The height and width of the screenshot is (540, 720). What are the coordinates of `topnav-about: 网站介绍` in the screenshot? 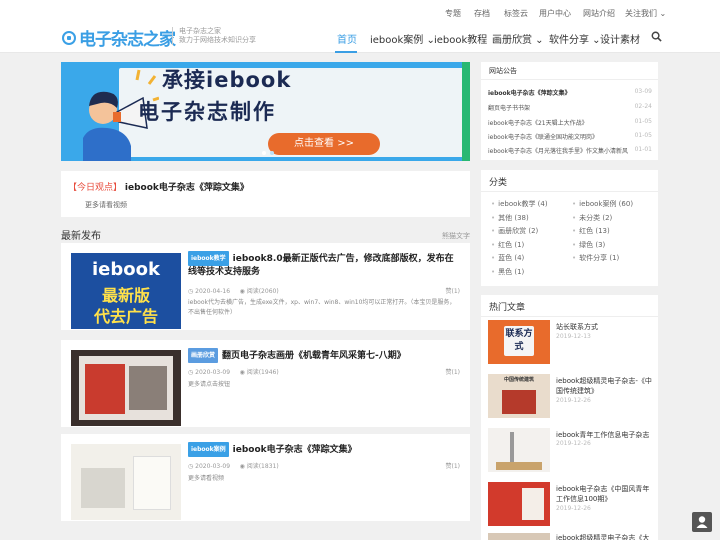 It's located at (599, 13).